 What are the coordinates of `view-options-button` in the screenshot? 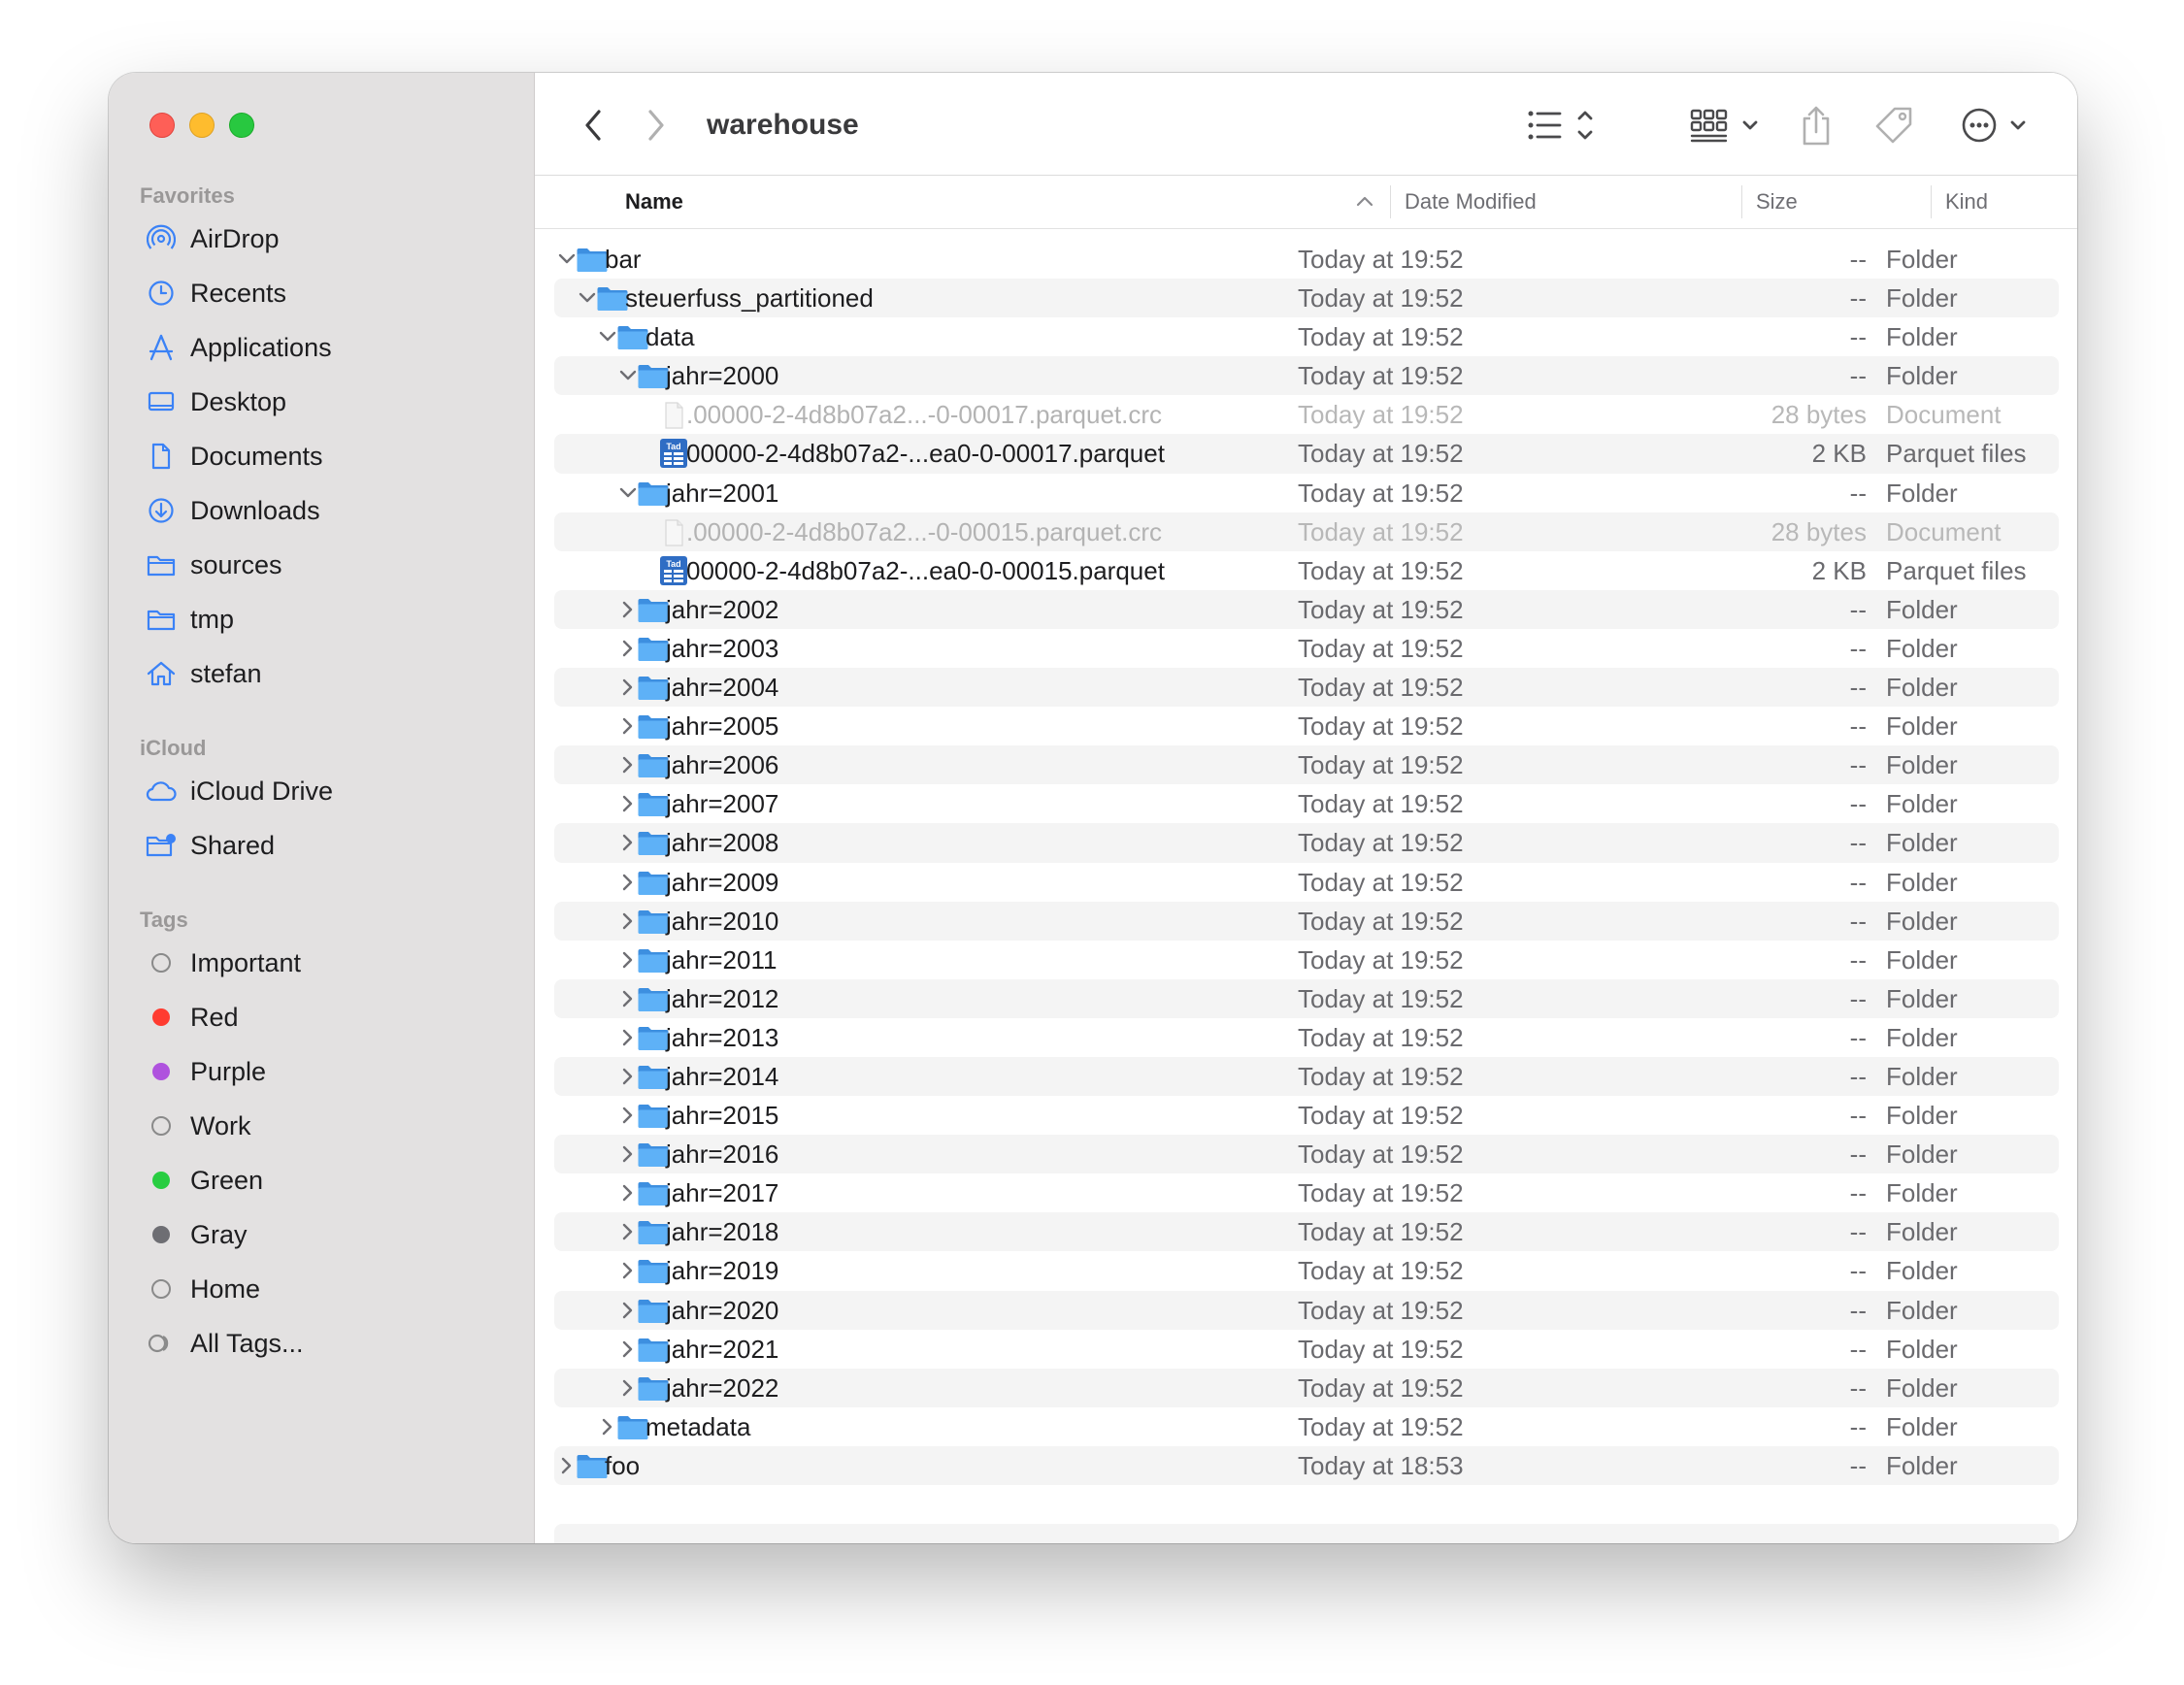 It's located at (1564, 125).